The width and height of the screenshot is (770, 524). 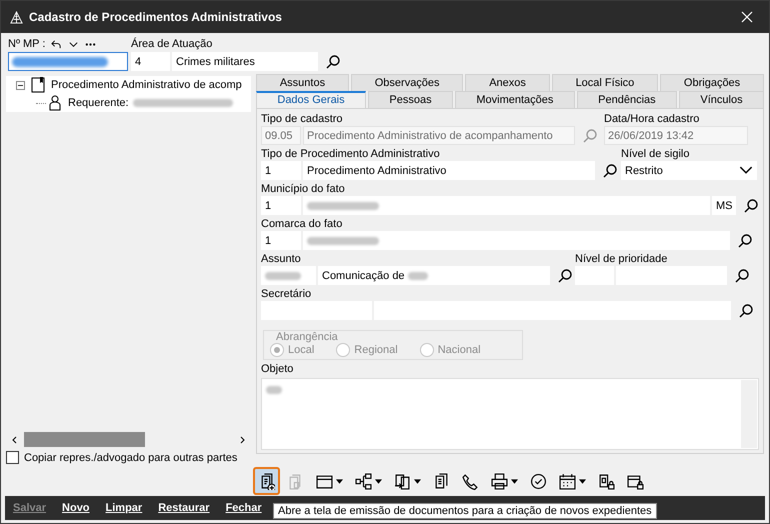 I want to click on undo-icon, so click(x=56, y=44).